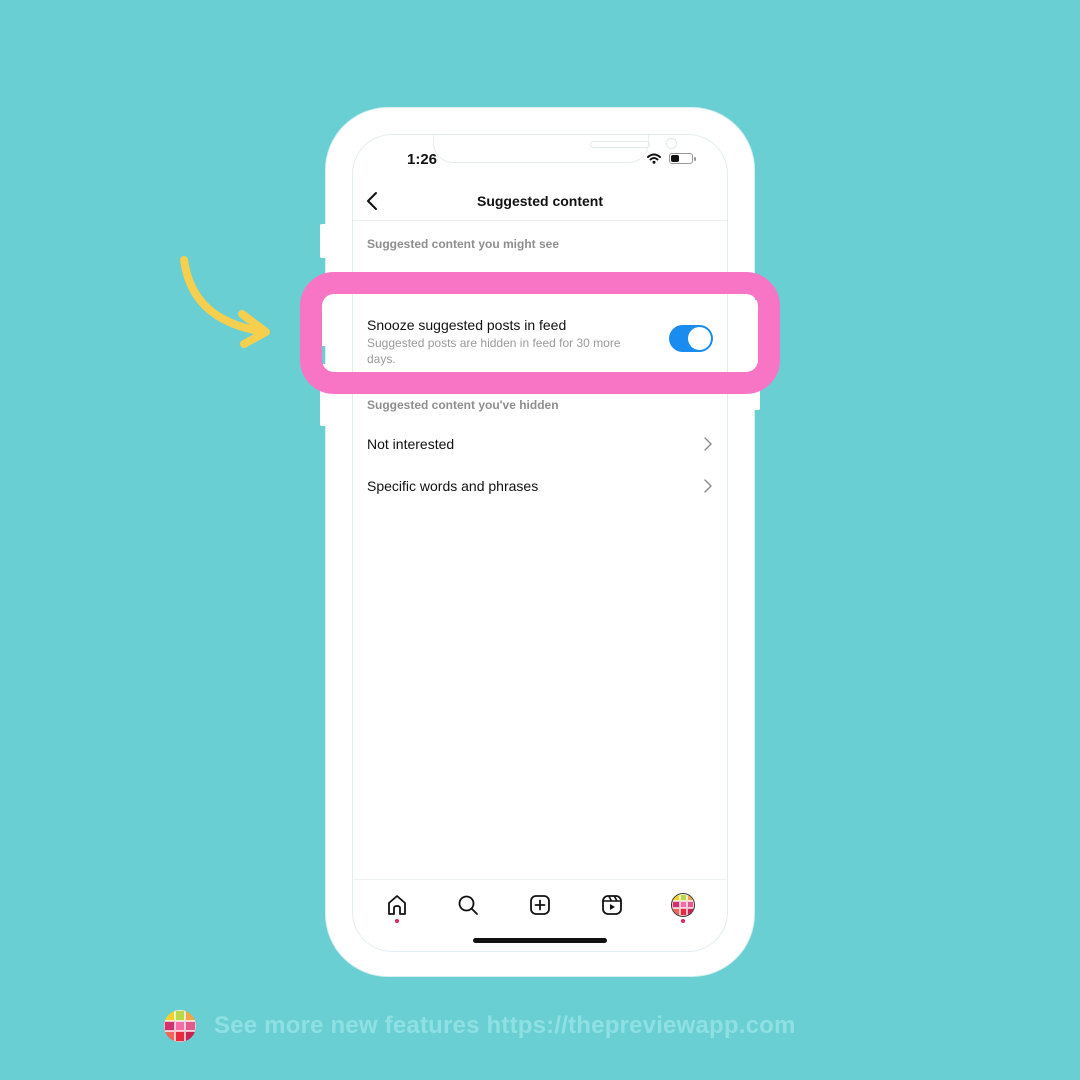 Image resolution: width=1080 pixels, height=1080 pixels. I want to click on tab-create, so click(540, 905).